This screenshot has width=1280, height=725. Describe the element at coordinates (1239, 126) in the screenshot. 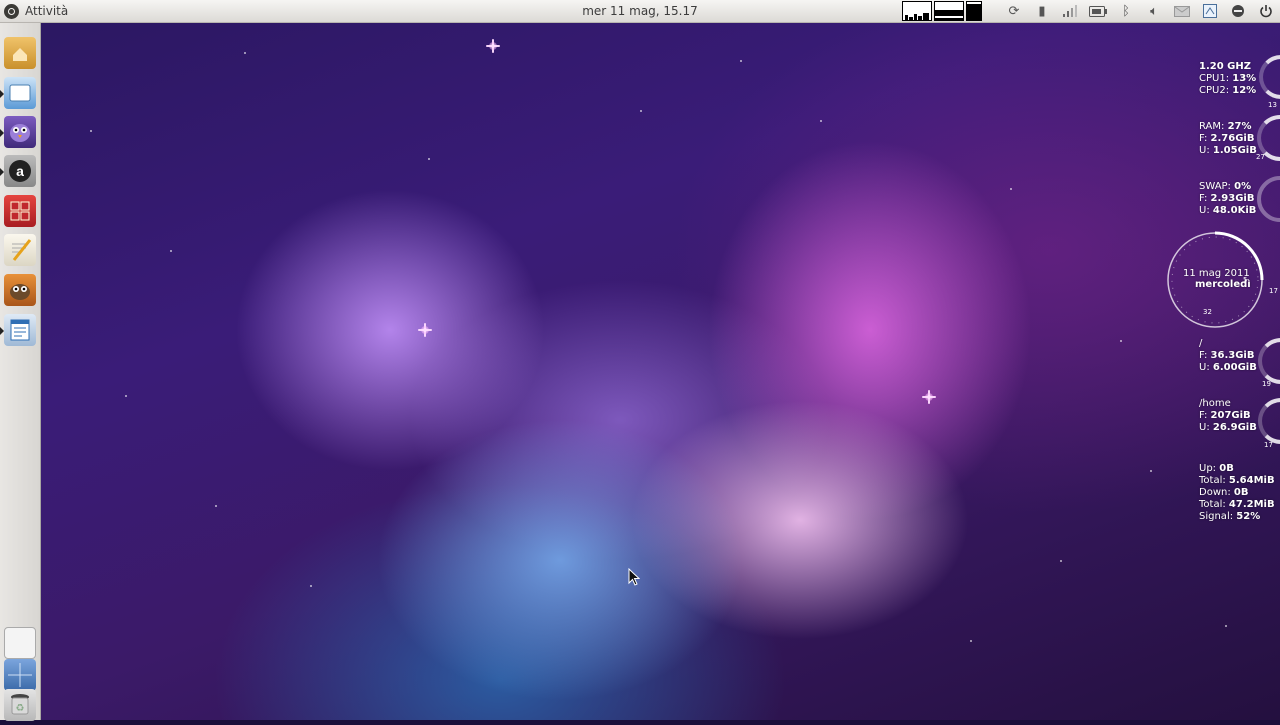

I see `ram-value: 27%` at that location.